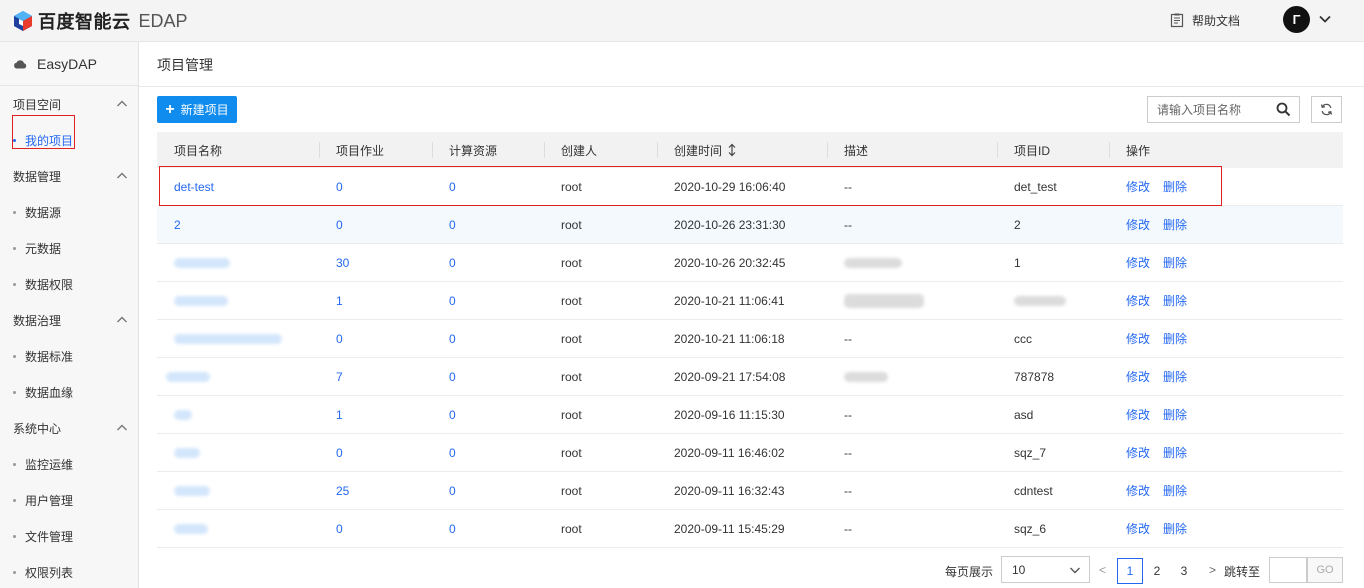 This screenshot has width=1364, height=588. Describe the element at coordinates (69, 428) in the screenshot. I see `sidebar-group-system-center: 系统中心` at that location.